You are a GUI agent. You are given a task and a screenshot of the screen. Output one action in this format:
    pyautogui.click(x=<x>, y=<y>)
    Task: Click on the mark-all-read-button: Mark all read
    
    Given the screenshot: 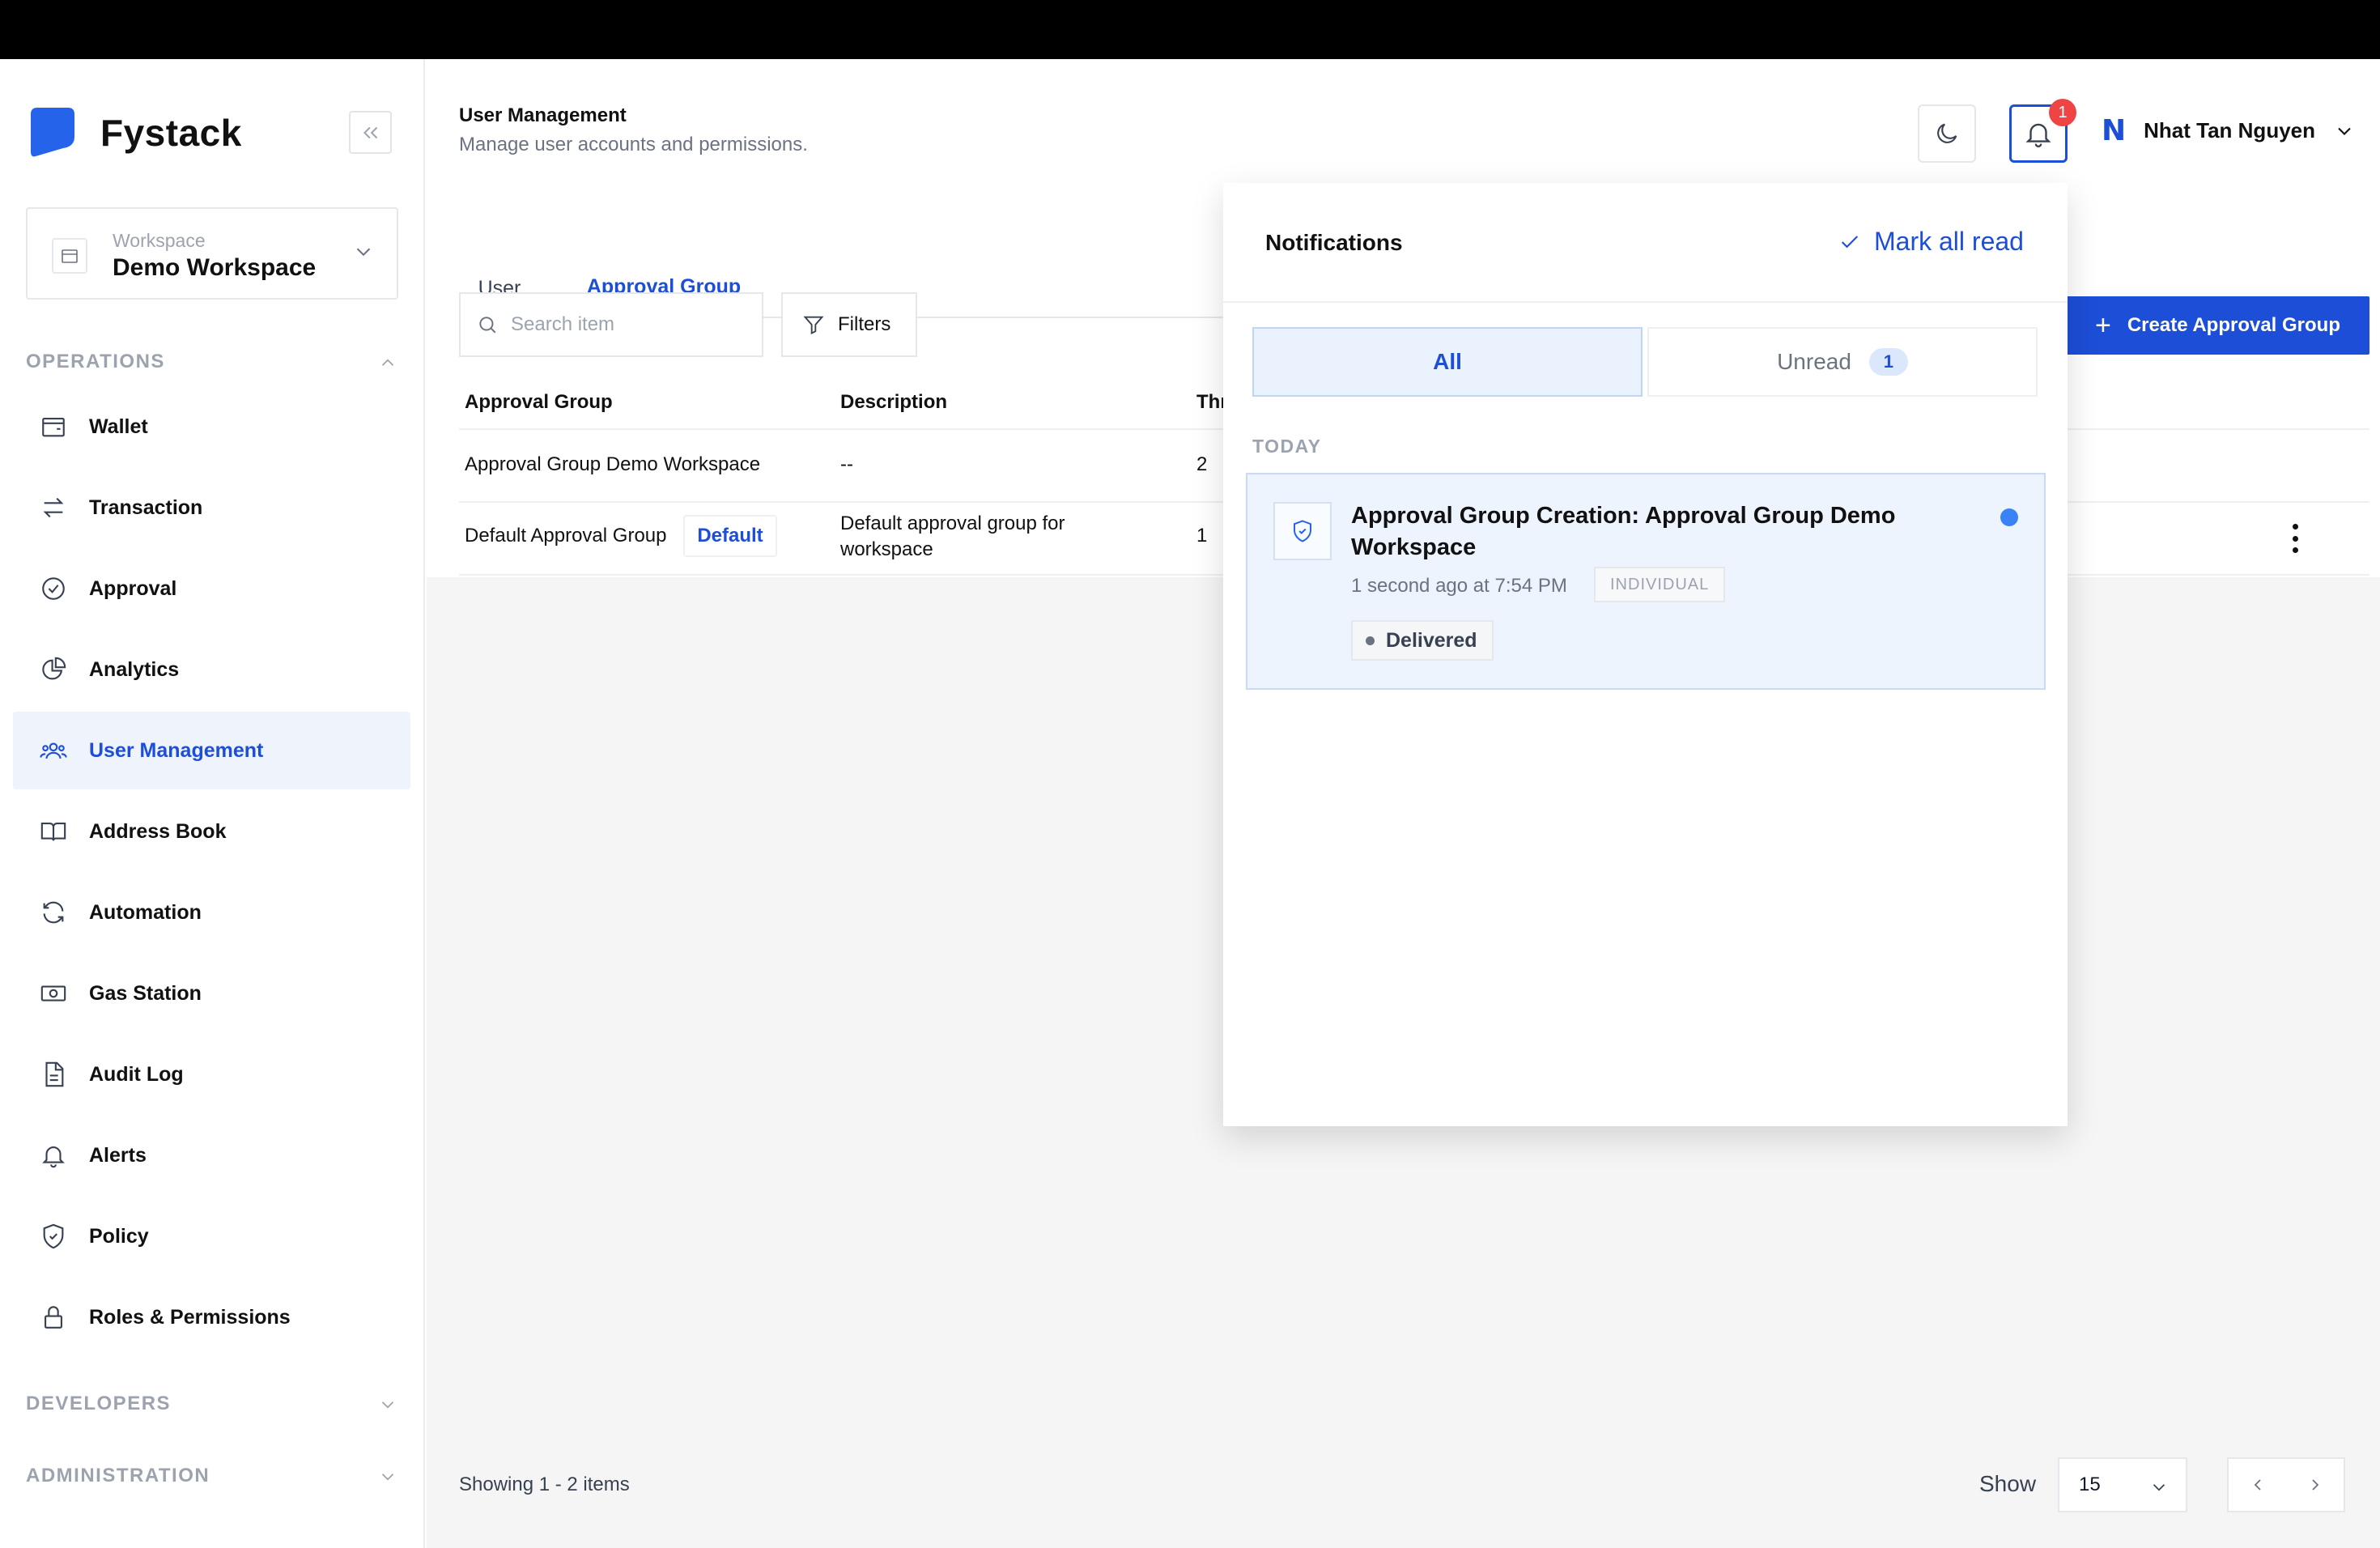 What is the action you would take?
    pyautogui.click(x=1931, y=242)
    